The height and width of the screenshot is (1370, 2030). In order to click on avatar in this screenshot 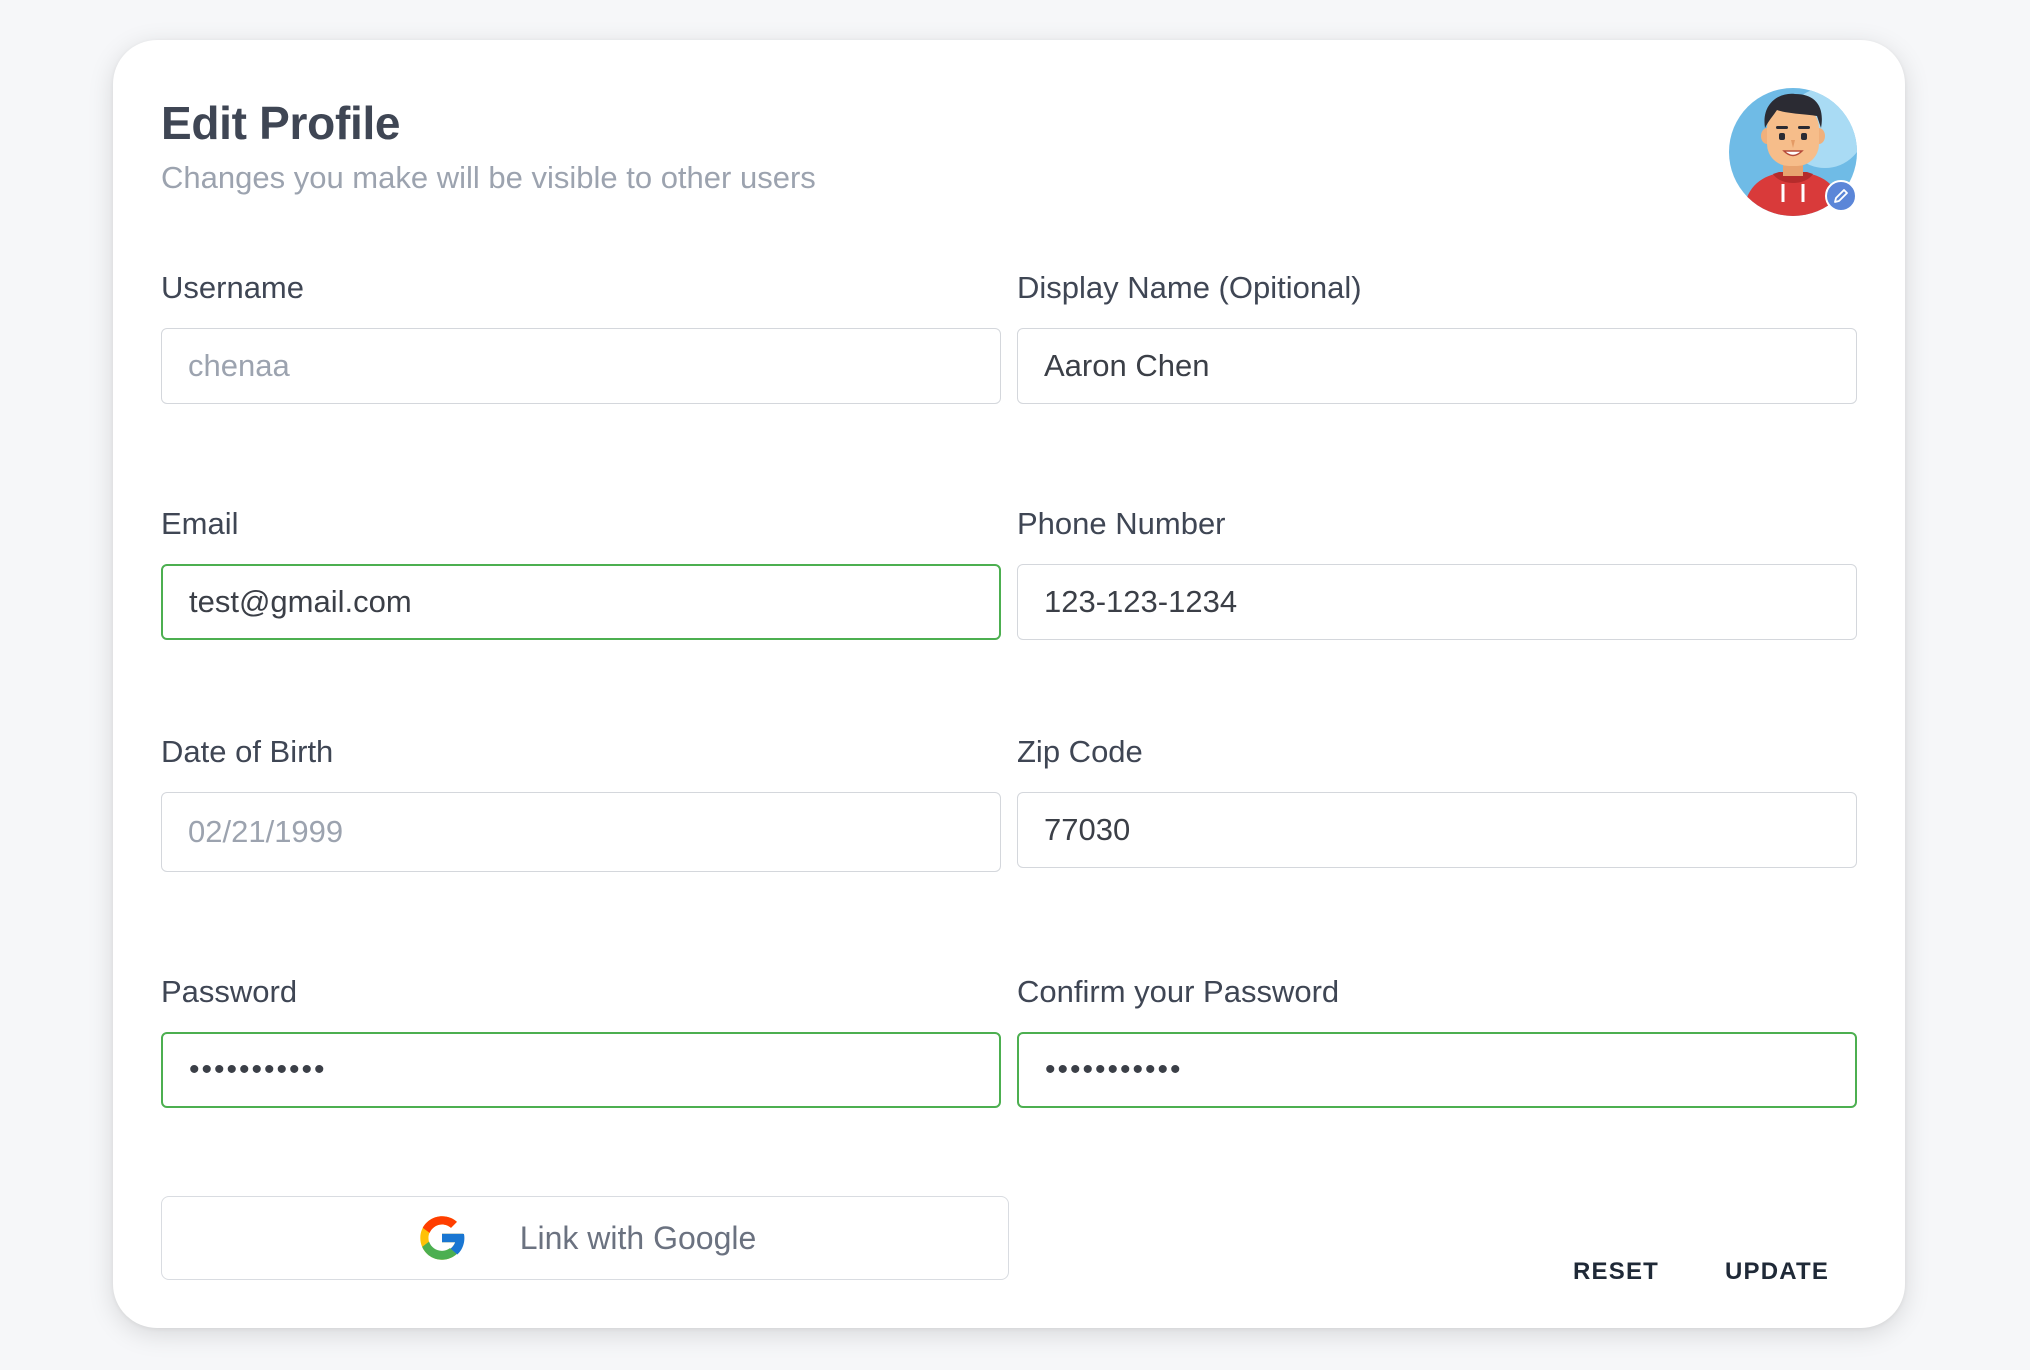, I will do `click(1793, 152)`.